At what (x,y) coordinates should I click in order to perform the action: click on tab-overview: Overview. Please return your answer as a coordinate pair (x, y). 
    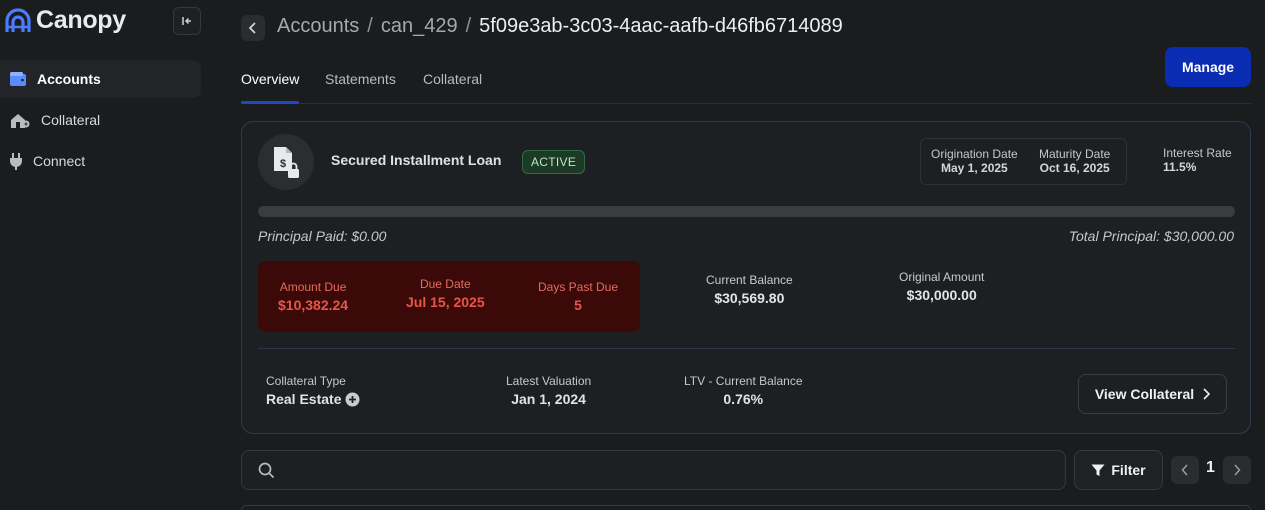
    Looking at the image, I should click on (270, 87).